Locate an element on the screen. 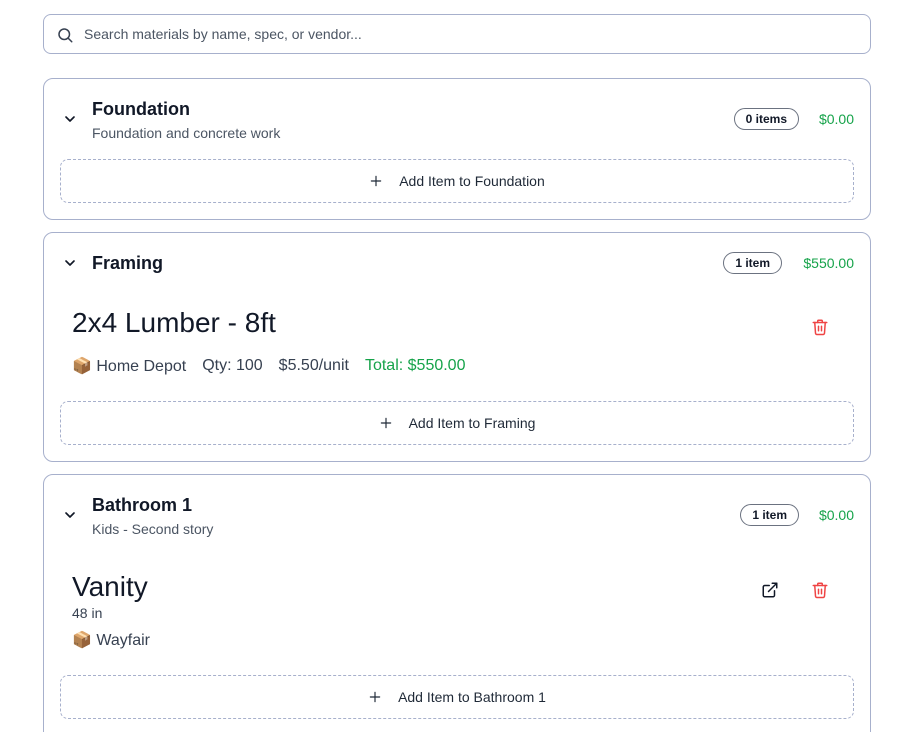  add-item-button: Add Item to Foundation is located at coordinates (457, 181).